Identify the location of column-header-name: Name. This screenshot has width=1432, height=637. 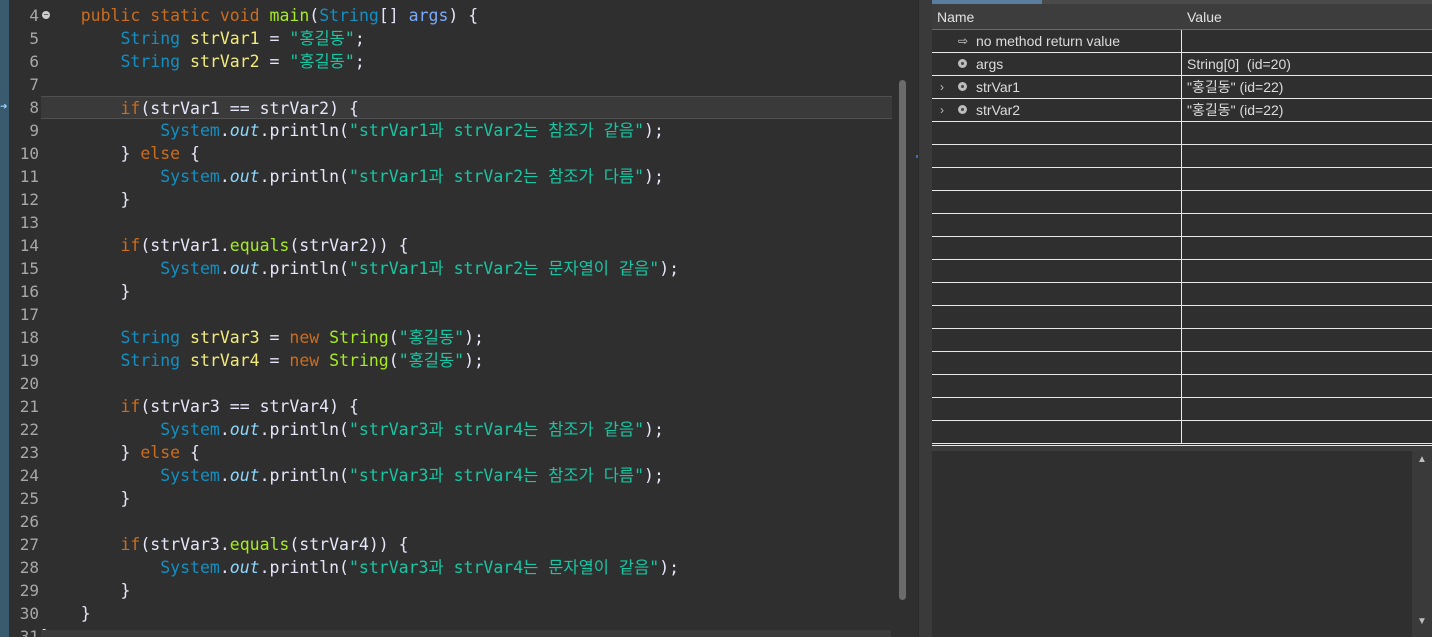
(955, 16).